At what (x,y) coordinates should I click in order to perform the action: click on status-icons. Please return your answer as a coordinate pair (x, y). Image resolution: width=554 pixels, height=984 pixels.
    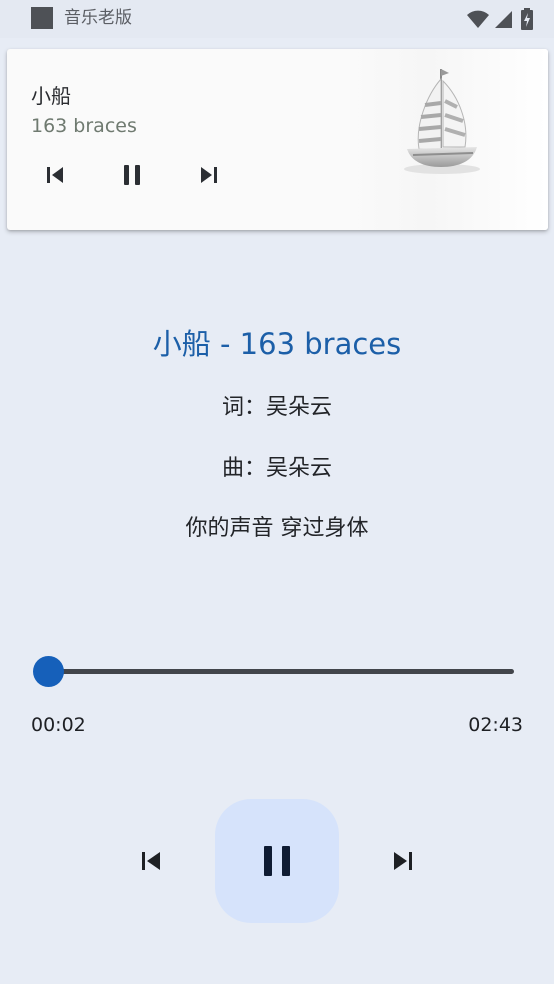
    Looking at the image, I should click on (504, 19).